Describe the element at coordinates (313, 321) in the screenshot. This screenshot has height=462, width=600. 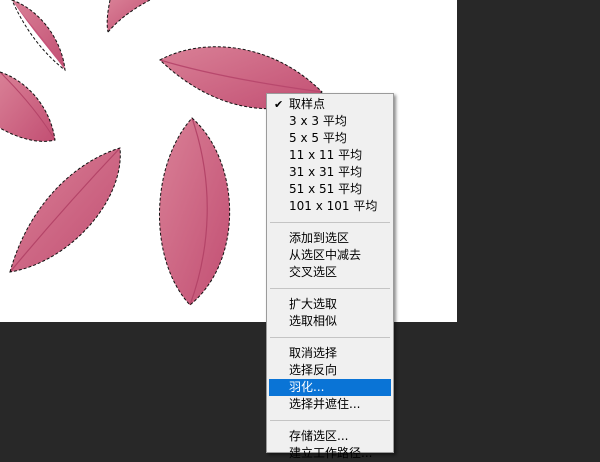
I see `menu-item-label: 选取相似` at that location.